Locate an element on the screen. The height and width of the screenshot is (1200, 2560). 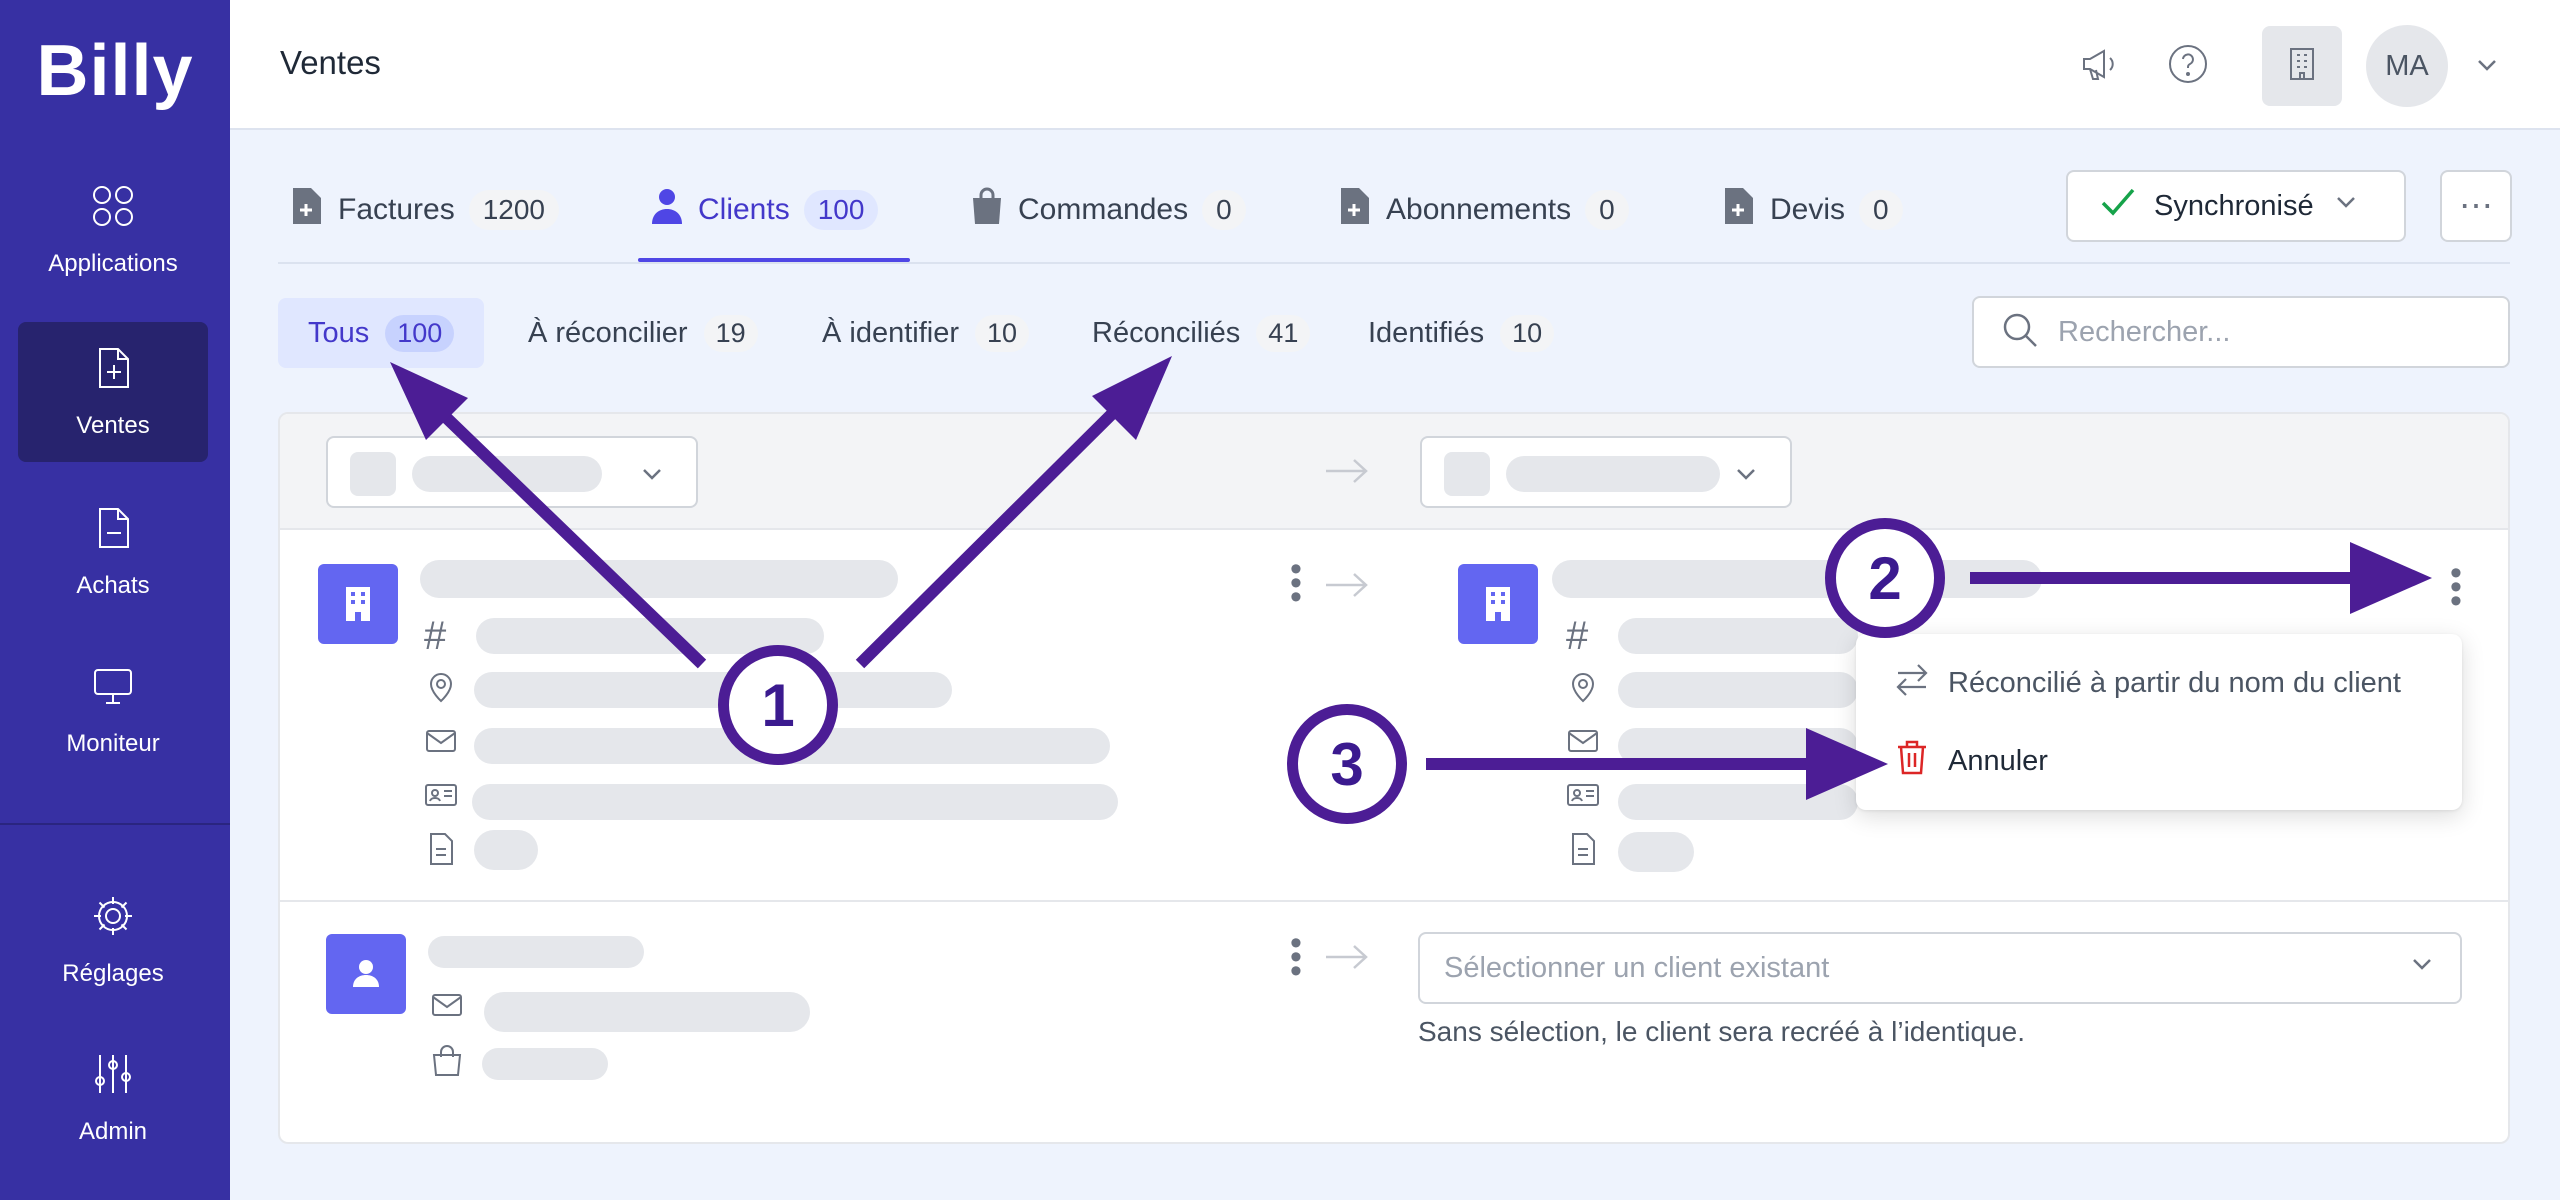
filter-a-identifier: À identifier 10 is located at coordinates (925, 333).